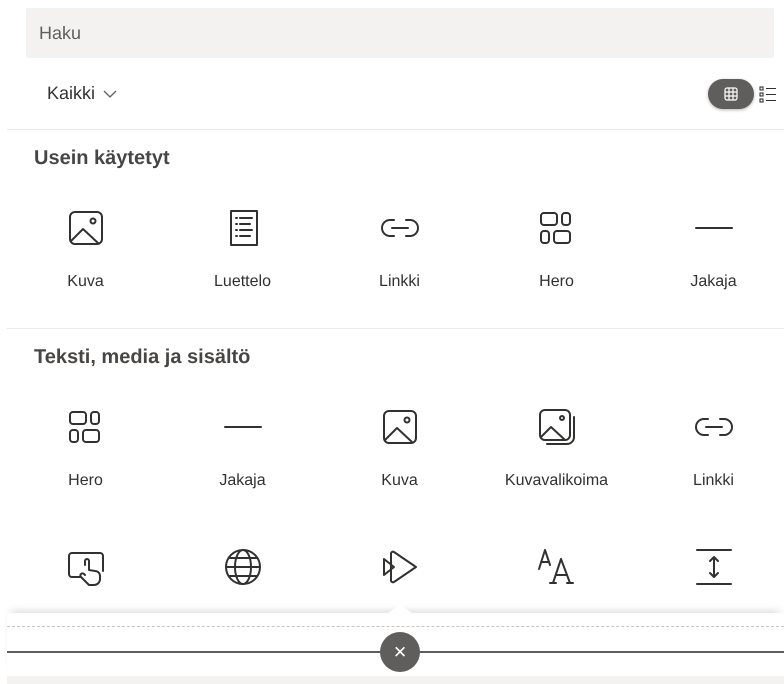 Image resolution: width=784 pixels, height=684 pixels. Describe the element at coordinates (556, 567) in the screenshot. I see `font-size-icon` at that location.